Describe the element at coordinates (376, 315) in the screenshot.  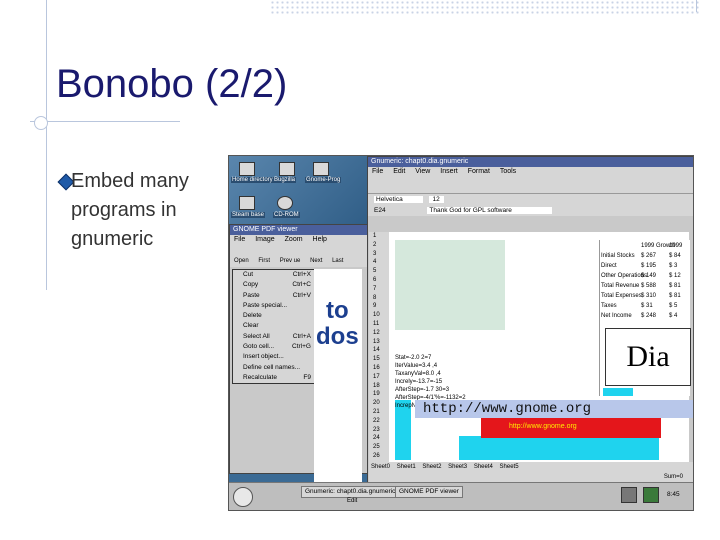
I see `row-number: 10` at that location.